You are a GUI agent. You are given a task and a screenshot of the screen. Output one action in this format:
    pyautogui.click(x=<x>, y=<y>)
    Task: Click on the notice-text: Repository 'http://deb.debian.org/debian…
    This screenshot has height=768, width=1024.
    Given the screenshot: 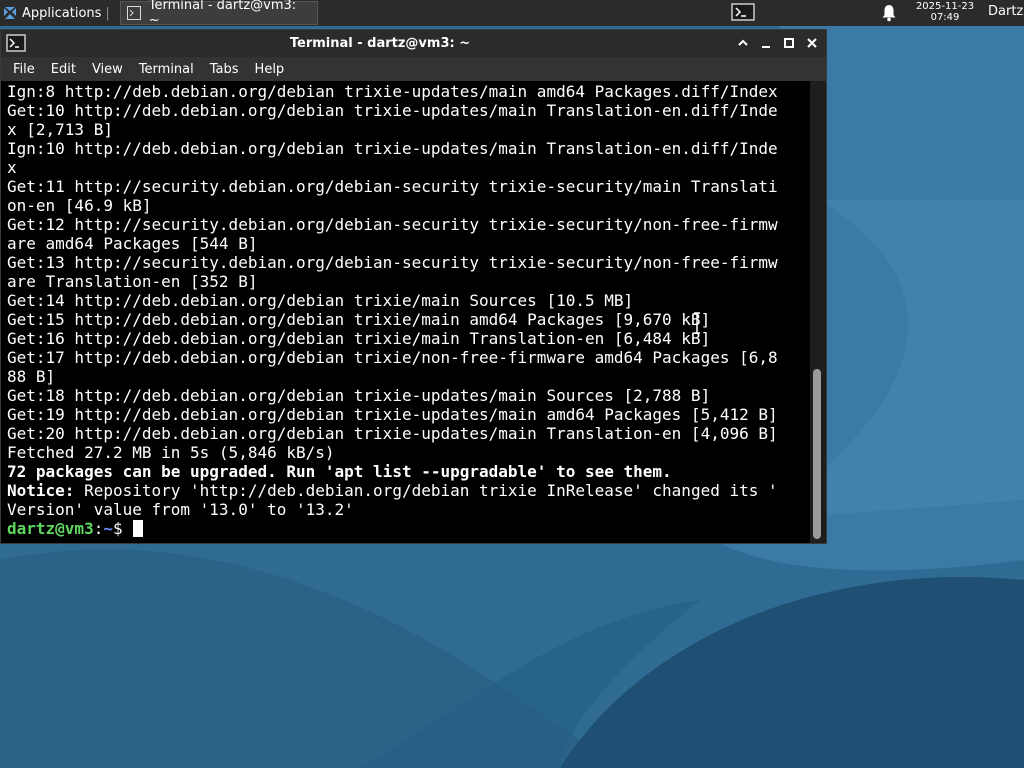 What is the action you would take?
    pyautogui.click(x=426, y=490)
    